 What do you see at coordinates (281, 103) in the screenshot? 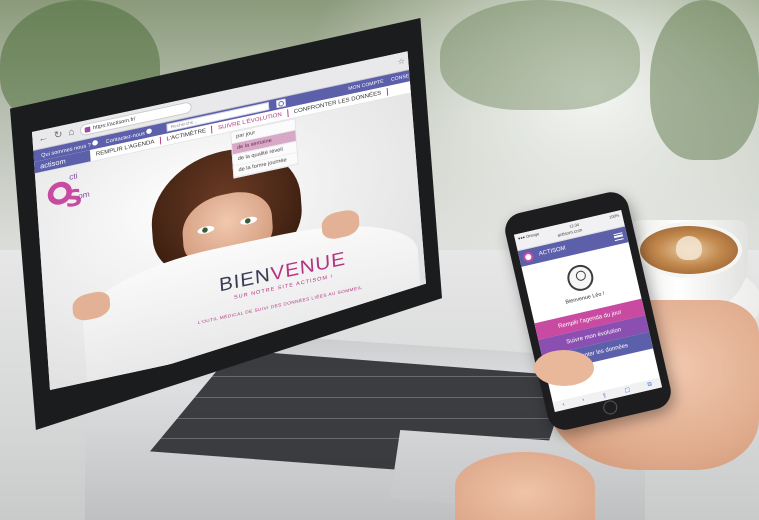
I see `search-icon` at bounding box center [281, 103].